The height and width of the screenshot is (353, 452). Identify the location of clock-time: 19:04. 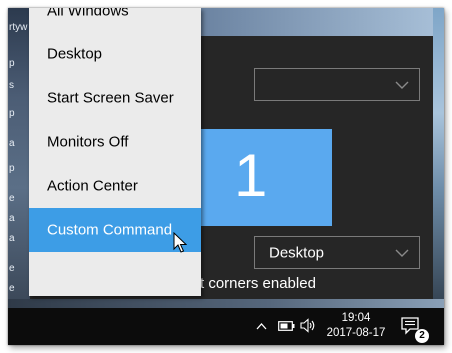
(356, 318).